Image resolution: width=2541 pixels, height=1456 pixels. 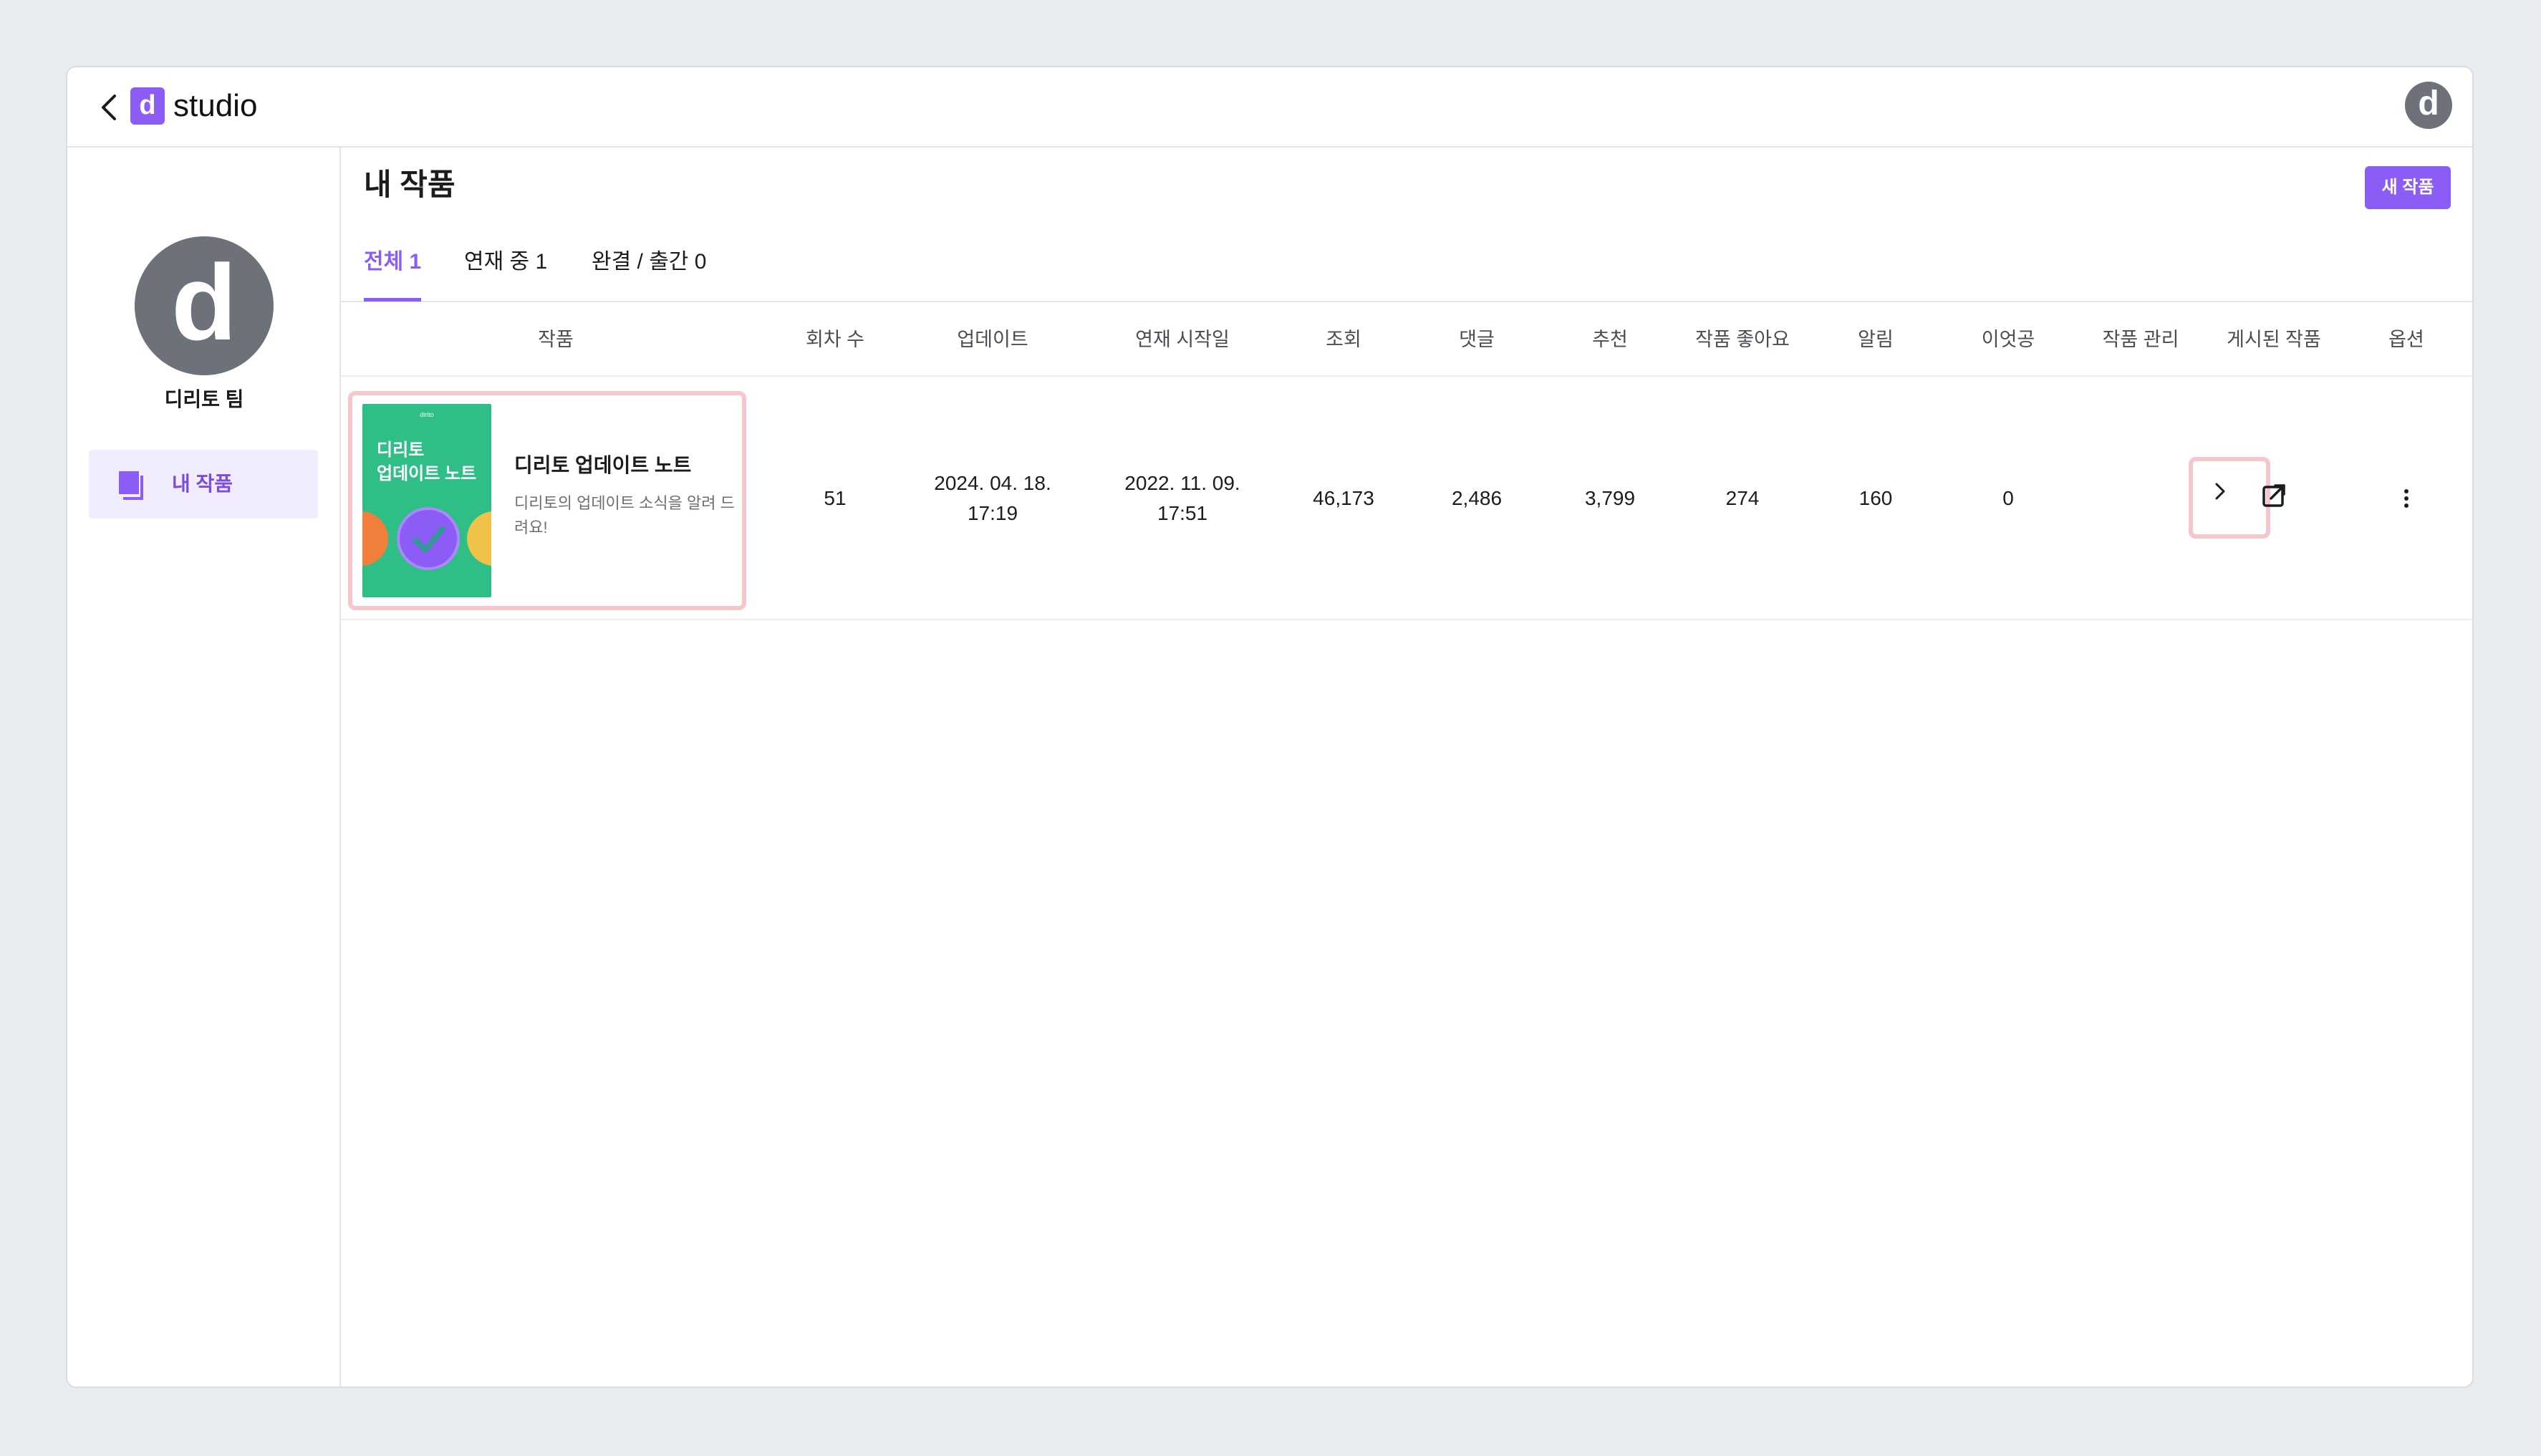 I want to click on external-link-icon, so click(x=2274, y=495).